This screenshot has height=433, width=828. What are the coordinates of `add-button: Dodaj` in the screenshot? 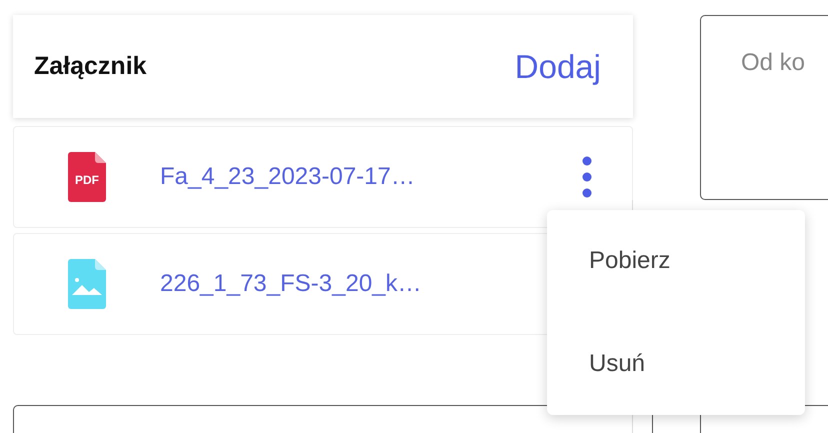 It's located at (557, 67).